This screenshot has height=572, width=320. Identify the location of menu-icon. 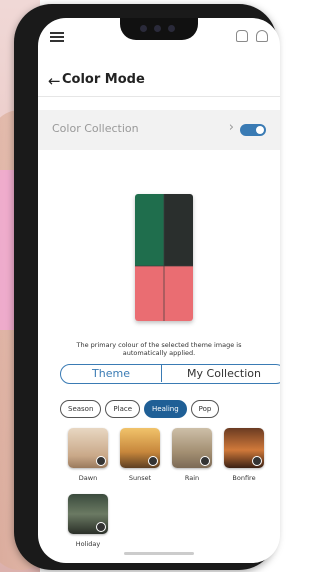
(57, 37).